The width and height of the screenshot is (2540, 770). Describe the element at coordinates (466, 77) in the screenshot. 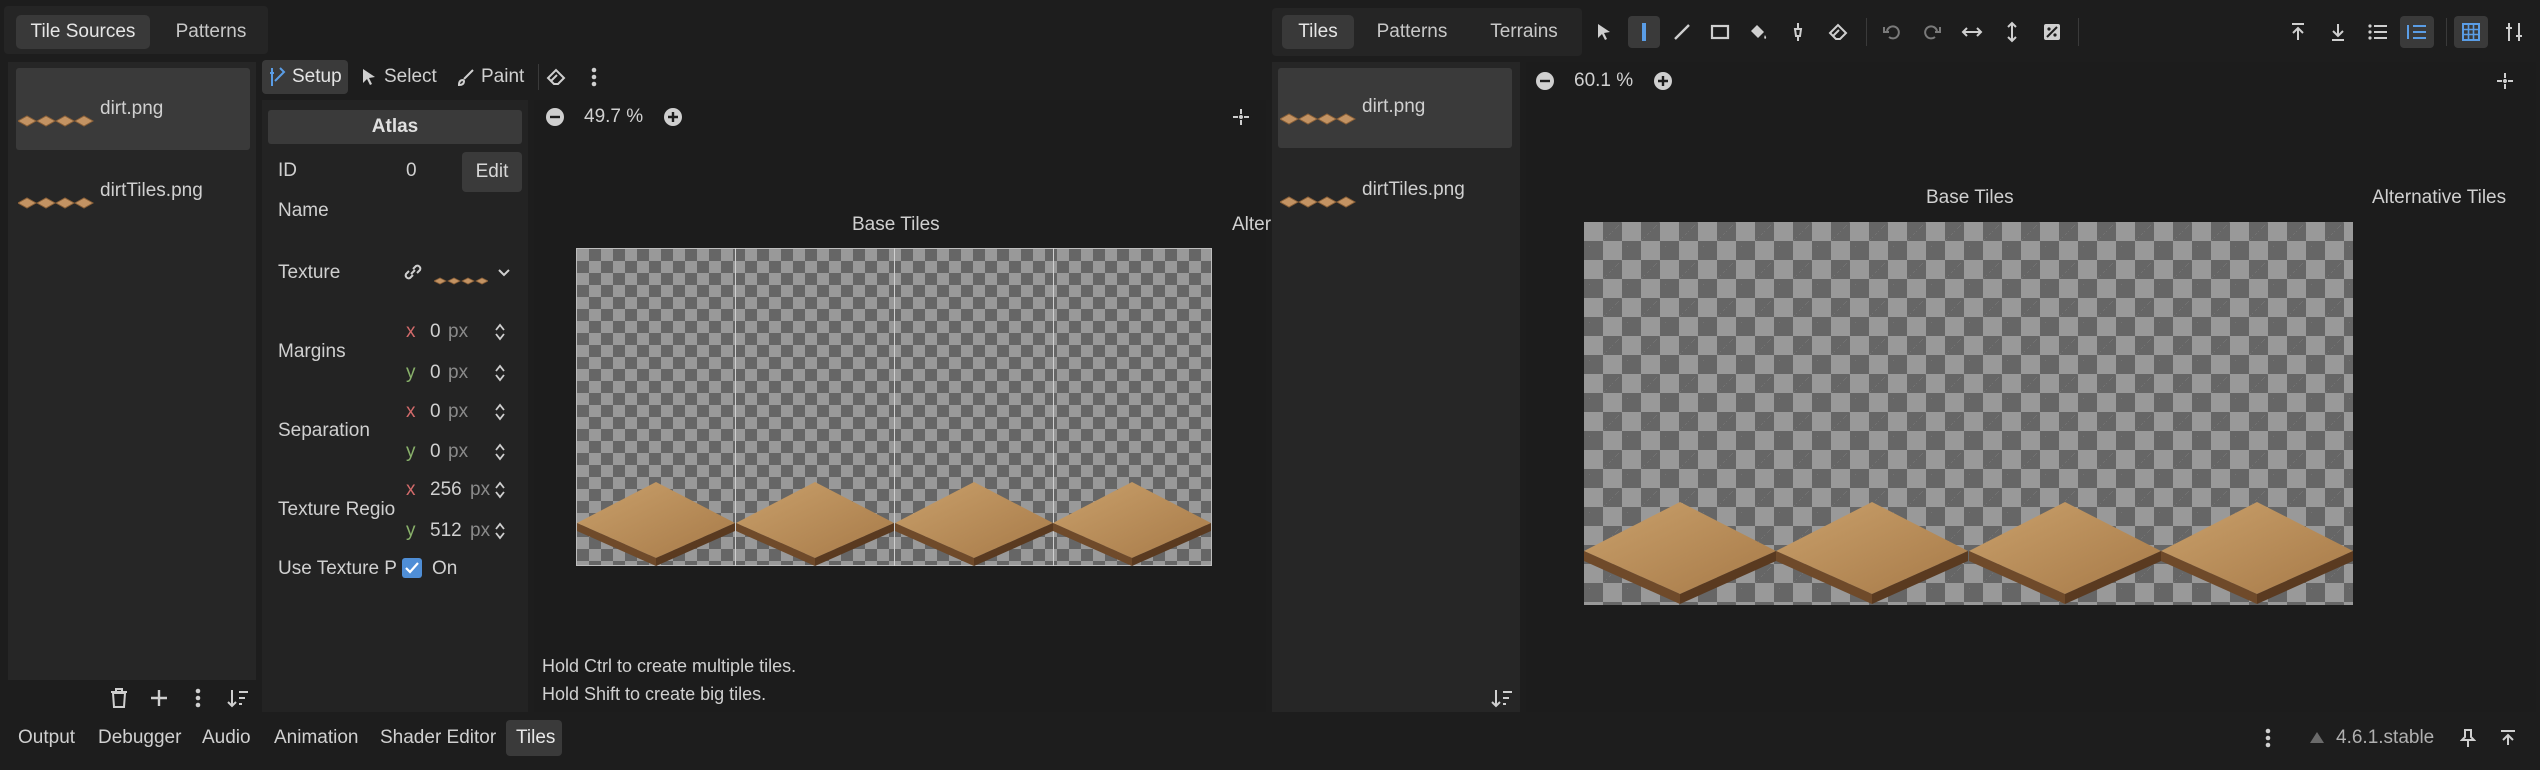

I see `brush-icon` at that location.